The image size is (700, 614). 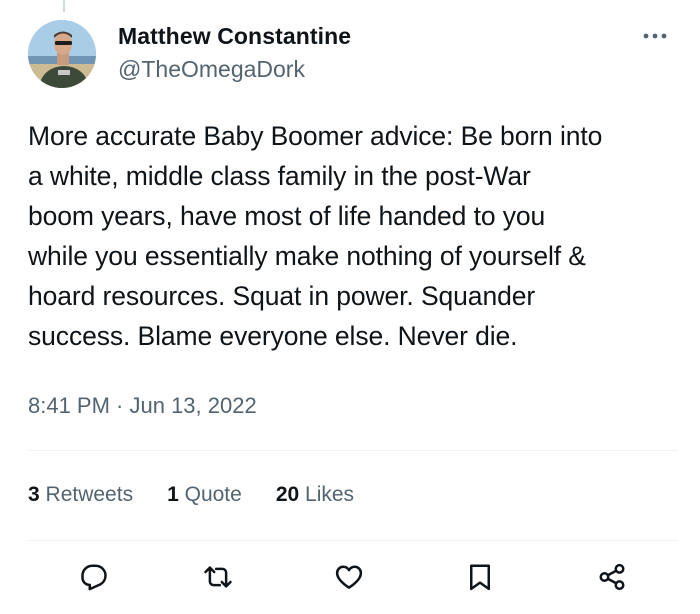 I want to click on likes-count: 20, so click(x=287, y=494).